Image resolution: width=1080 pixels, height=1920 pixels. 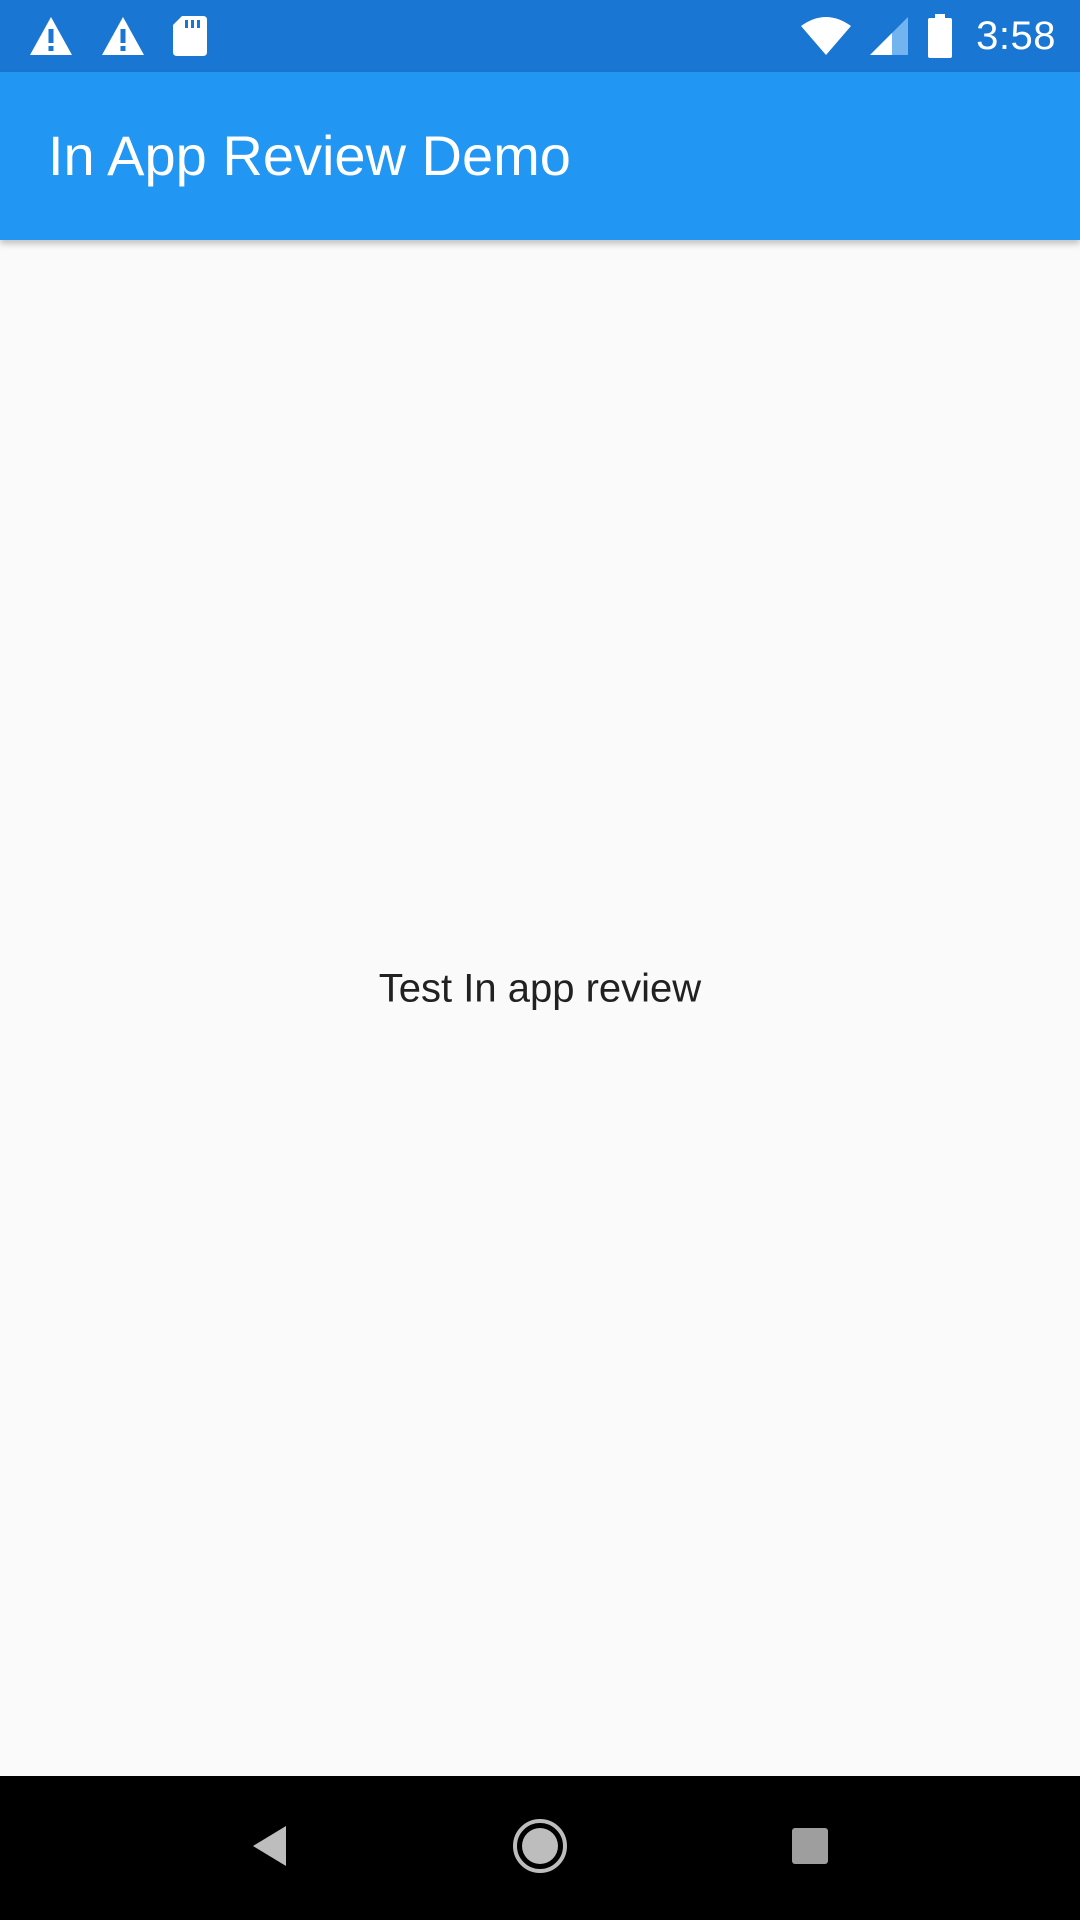 I want to click on app-bar: In App Review Demo, so click(x=540, y=156).